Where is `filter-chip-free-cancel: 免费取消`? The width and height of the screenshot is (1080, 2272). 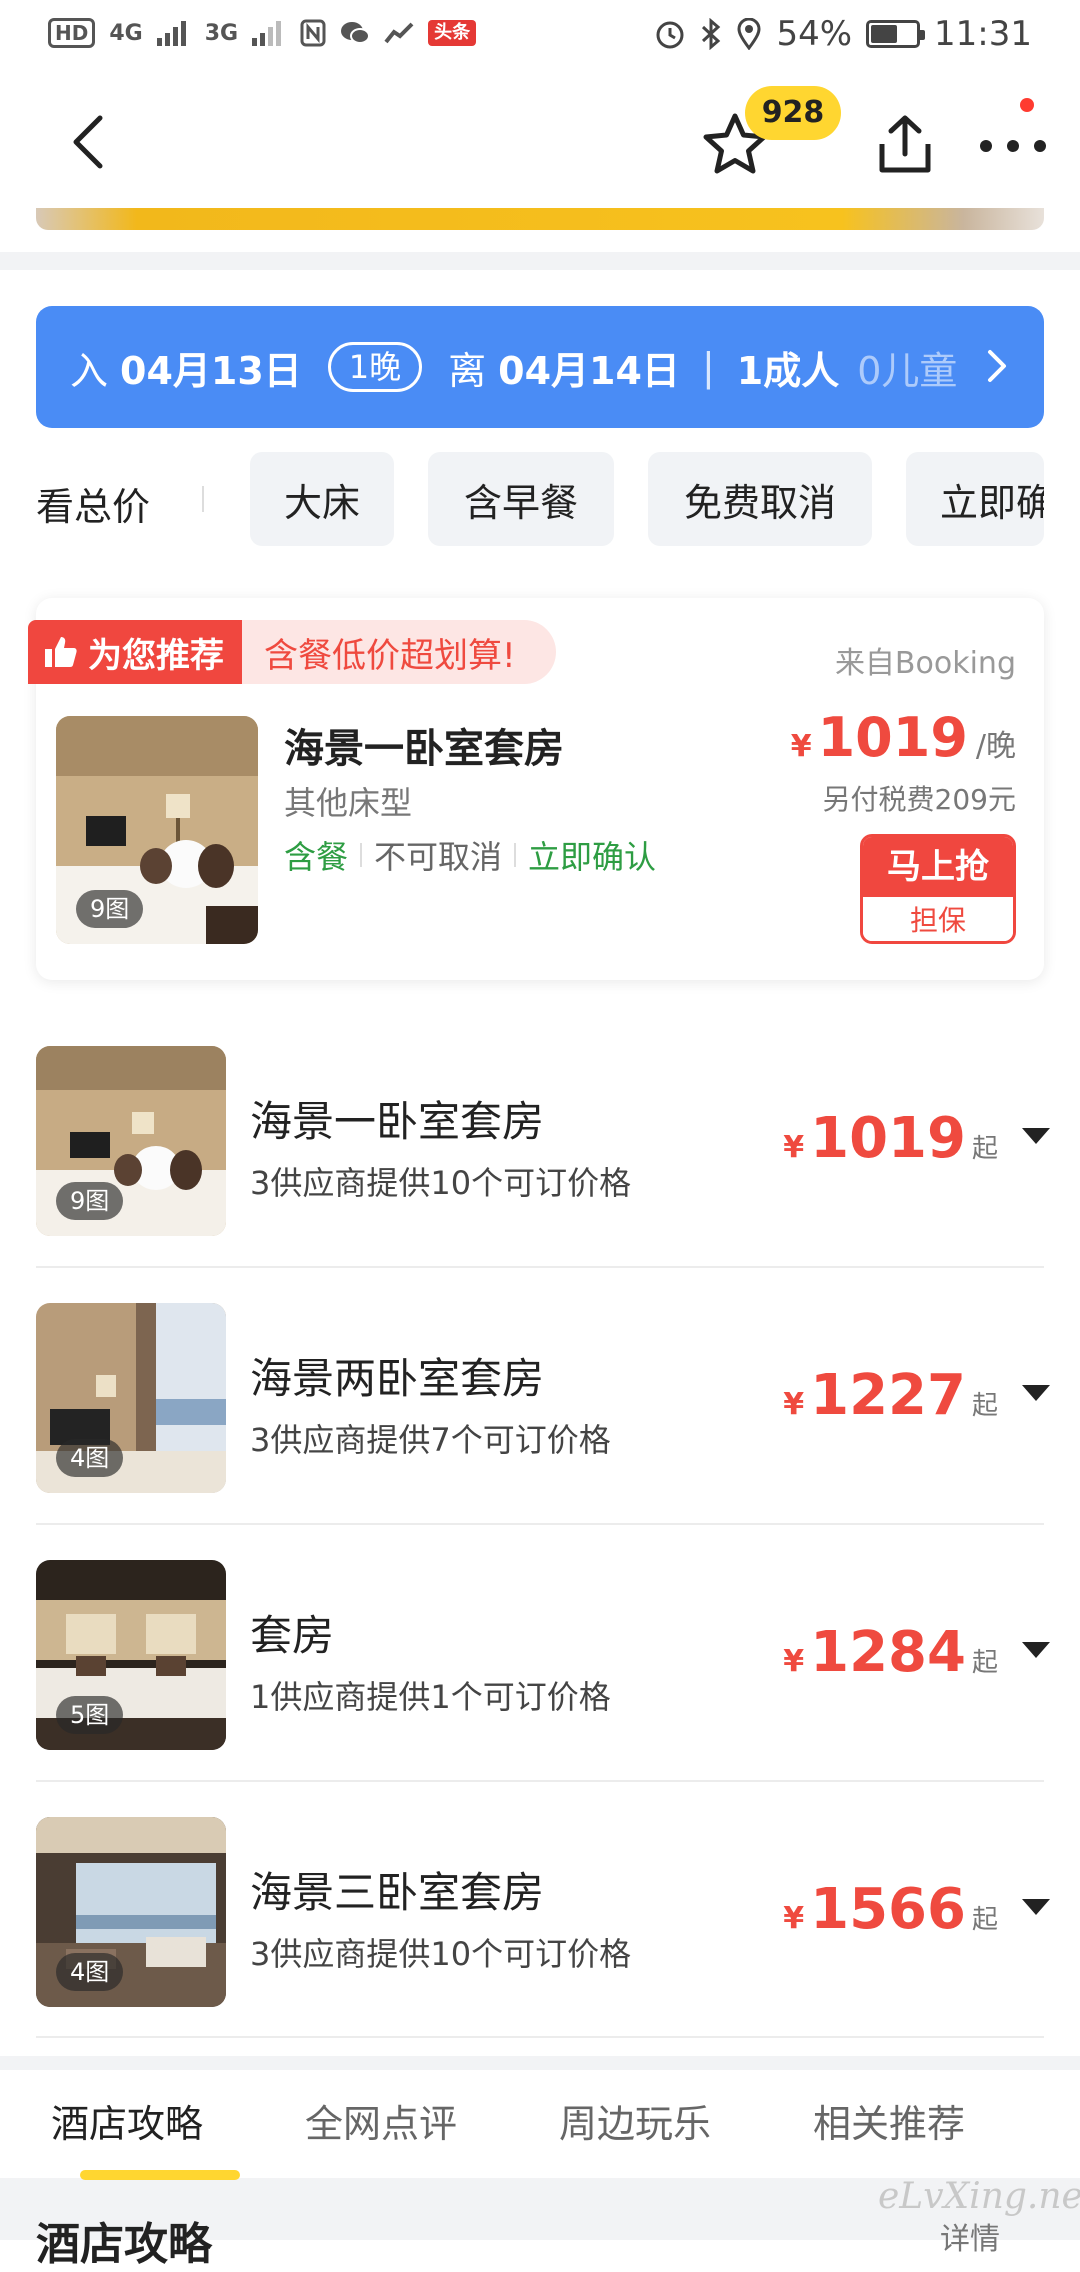
filter-chip-free-cancel: 免费取消 is located at coordinates (760, 499).